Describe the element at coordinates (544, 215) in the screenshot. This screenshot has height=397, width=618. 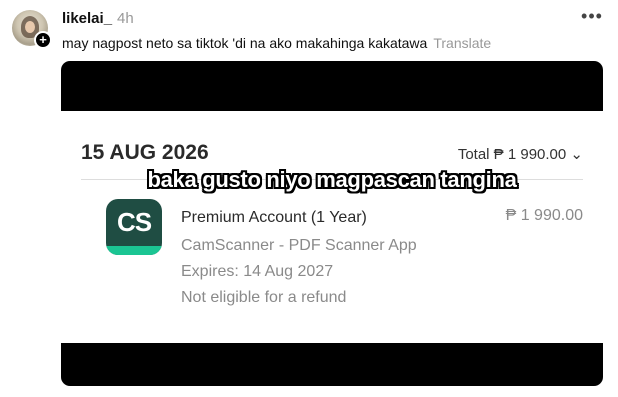
I see `receipt-price: ₱ 1 990.00` at that location.